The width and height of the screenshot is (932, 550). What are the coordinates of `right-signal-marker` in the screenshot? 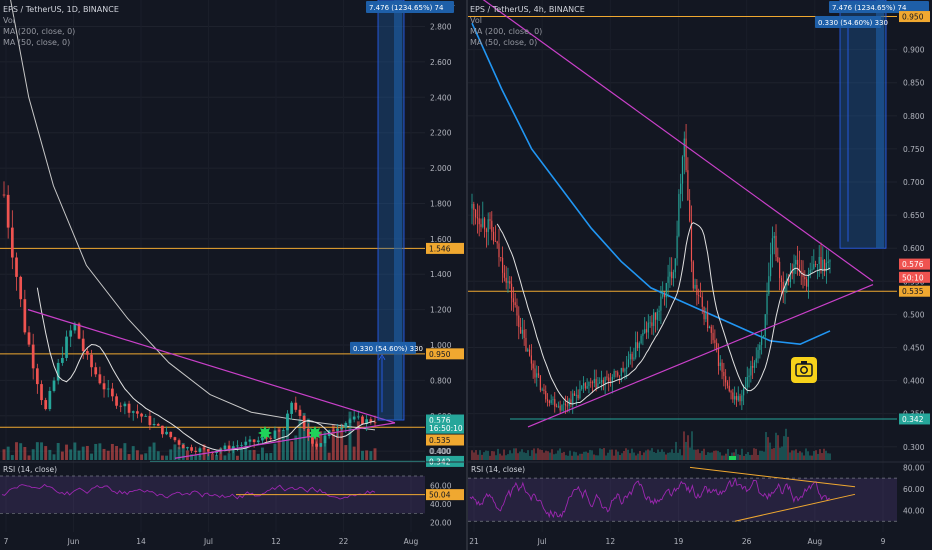 It's located at (732, 458).